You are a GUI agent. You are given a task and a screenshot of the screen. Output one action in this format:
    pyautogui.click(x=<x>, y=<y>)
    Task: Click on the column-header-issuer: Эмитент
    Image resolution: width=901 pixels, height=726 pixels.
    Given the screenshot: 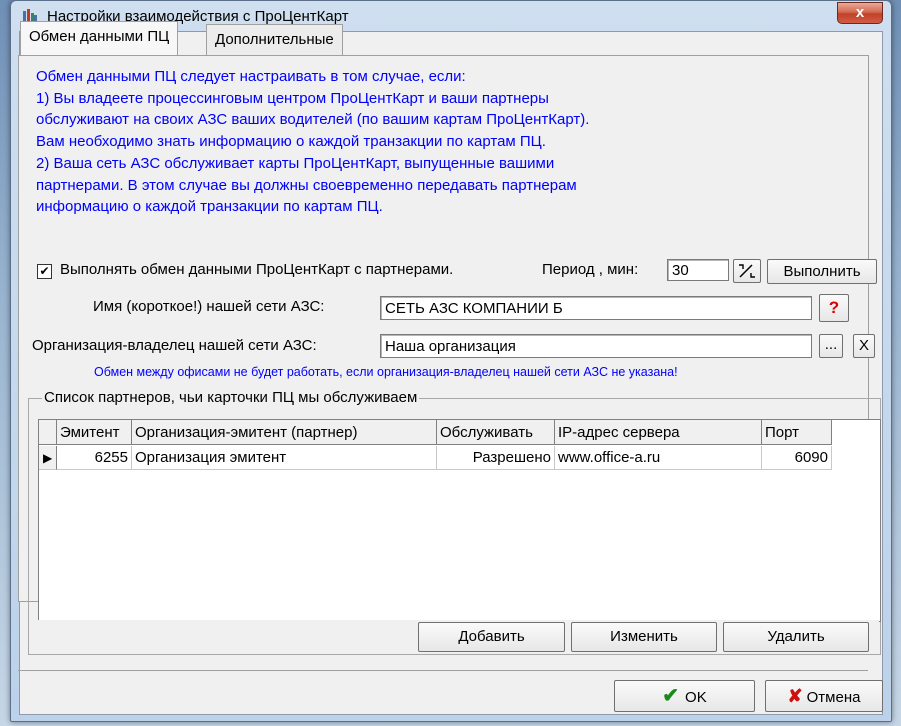 What is the action you would take?
    pyautogui.click(x=94, y=432)
    